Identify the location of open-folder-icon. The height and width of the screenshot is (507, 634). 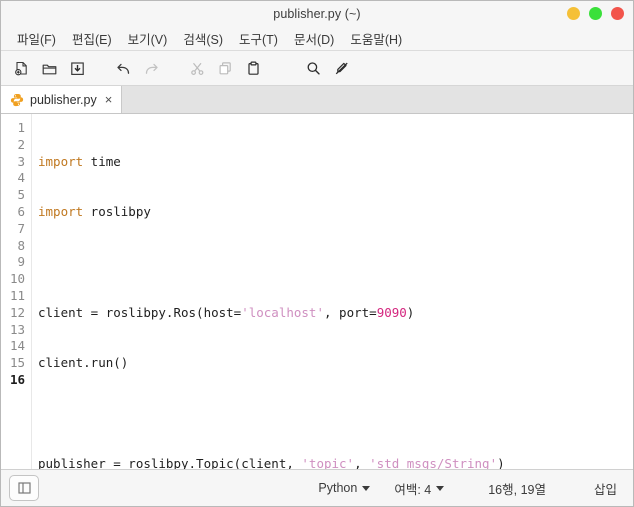
(49, 69).